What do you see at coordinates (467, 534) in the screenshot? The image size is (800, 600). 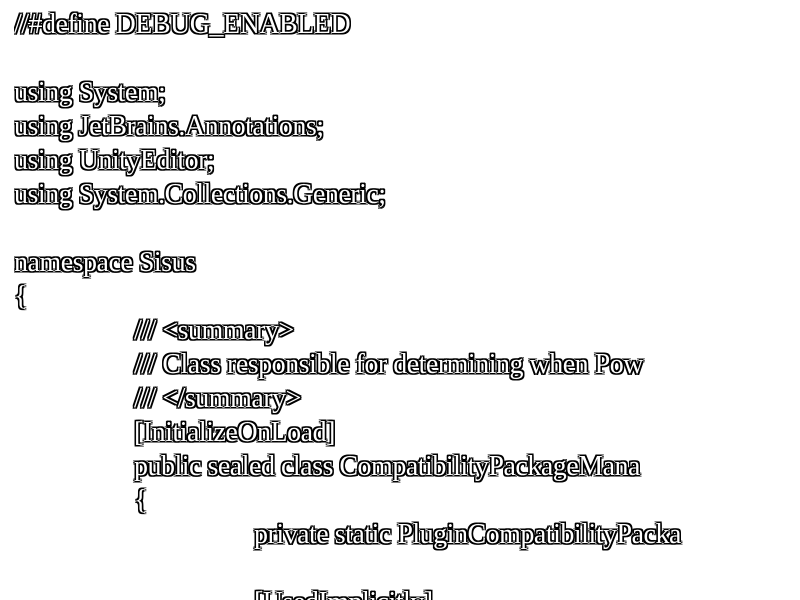 I see `code-line-field-declaration: private static PluginCompatibilityPacka` at bounding box center [467, 534].